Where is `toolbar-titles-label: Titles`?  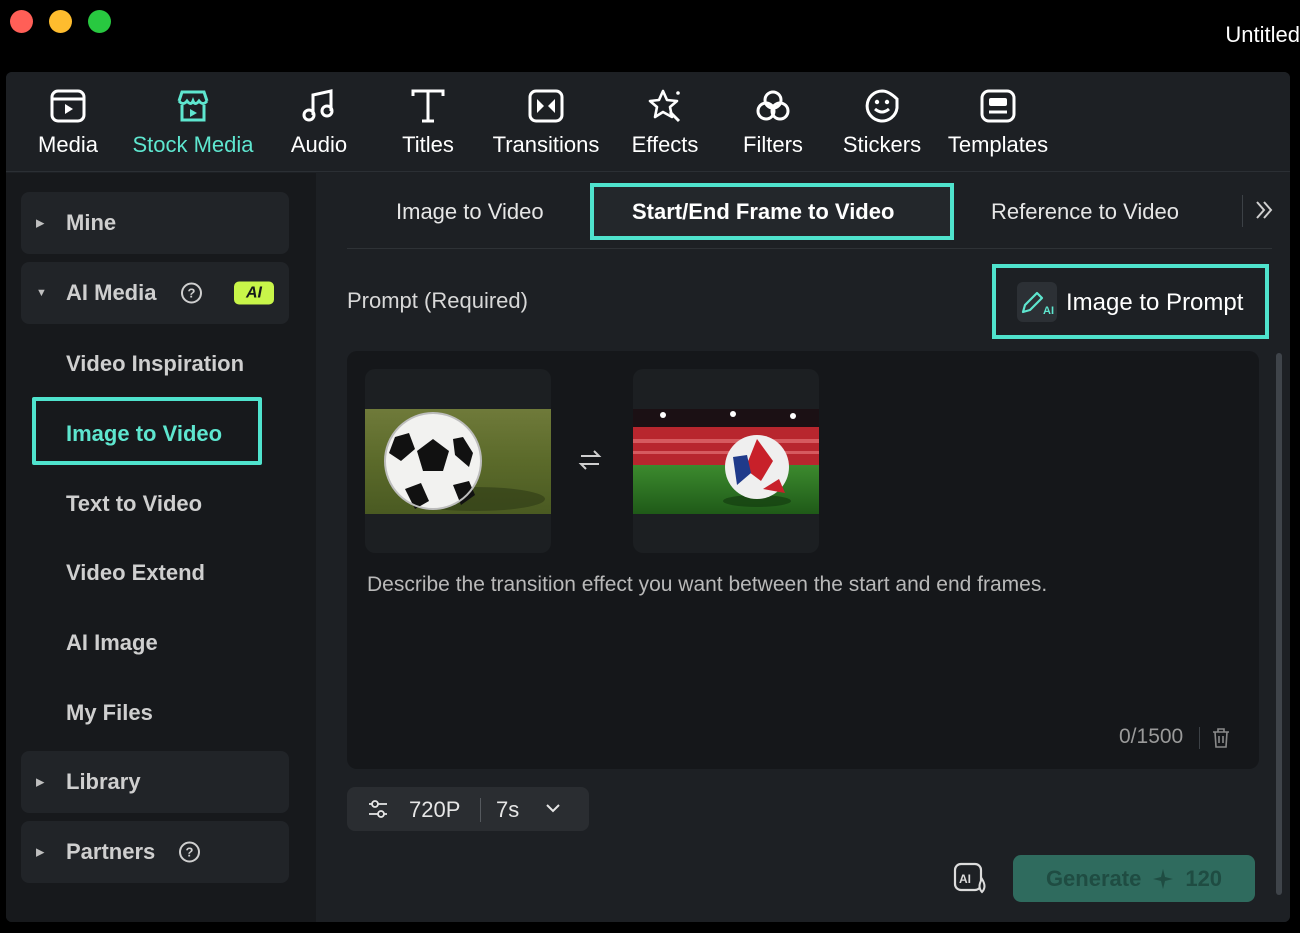 toolbar-titles-label: Titles is located at coordinates (428, 144).